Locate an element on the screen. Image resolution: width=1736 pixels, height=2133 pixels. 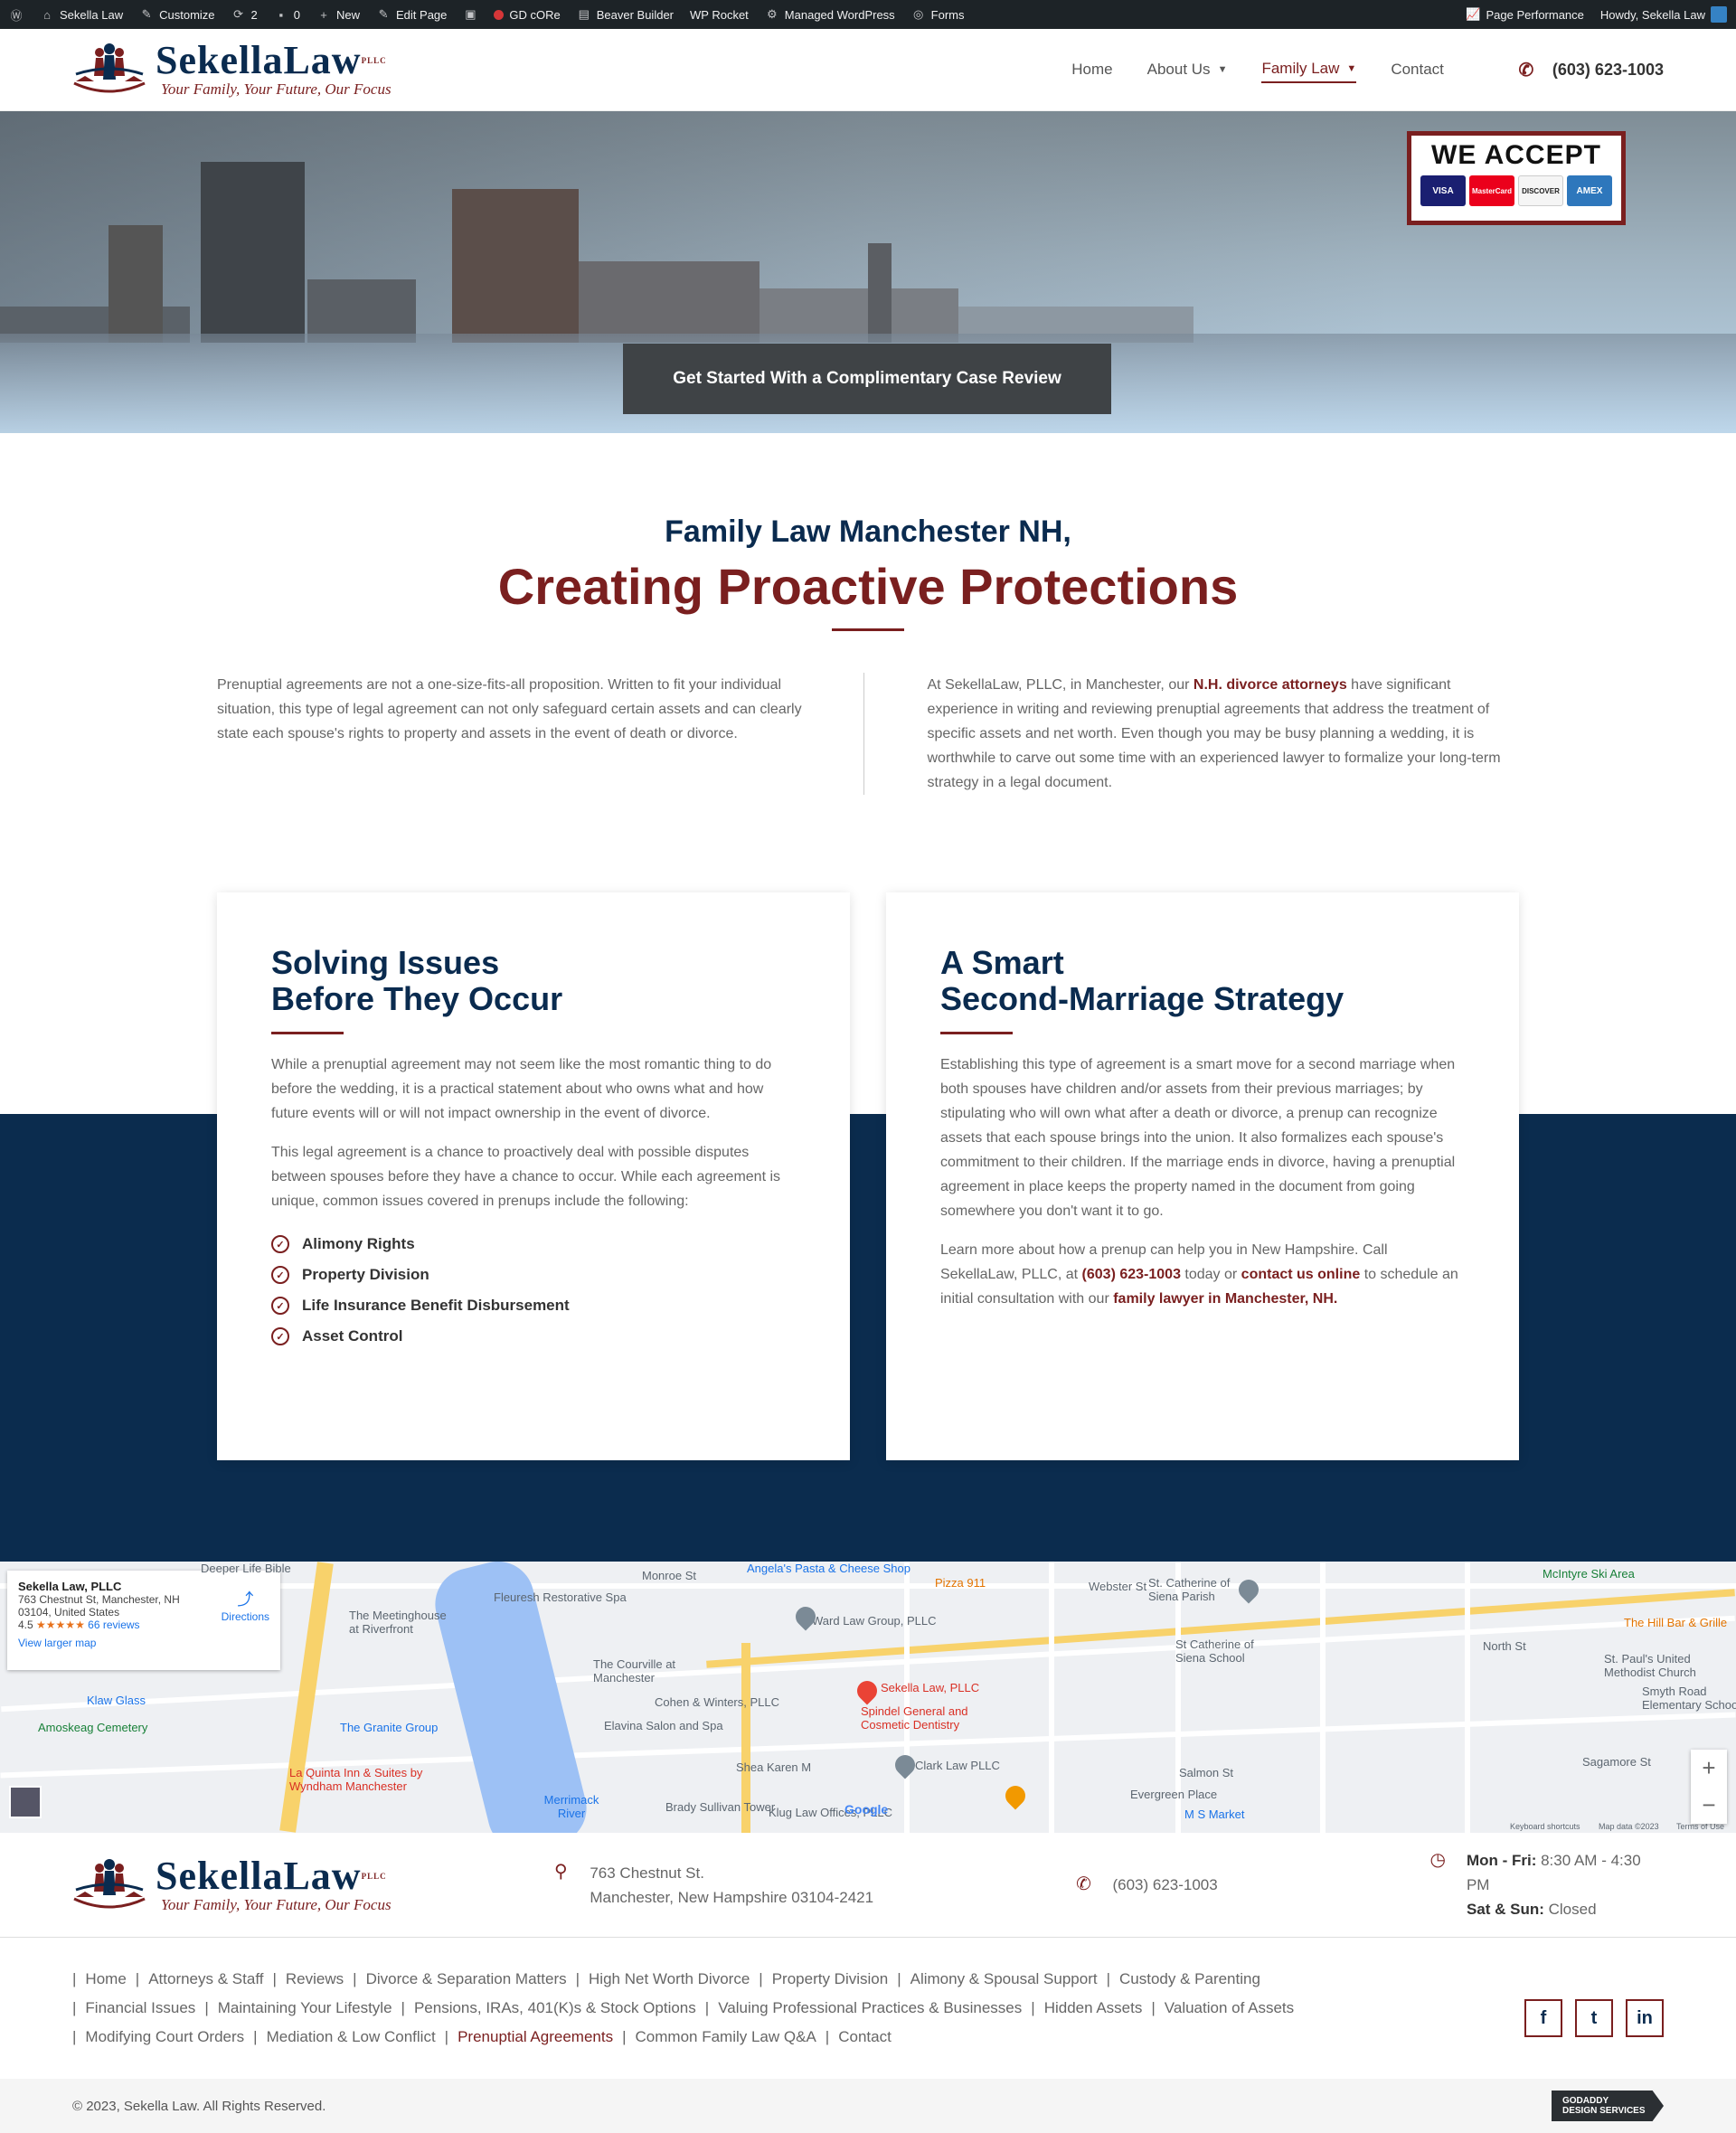
family-lawyer-link: family lawyer in Manchester, NH. is located at coordinates (1225, 1299).